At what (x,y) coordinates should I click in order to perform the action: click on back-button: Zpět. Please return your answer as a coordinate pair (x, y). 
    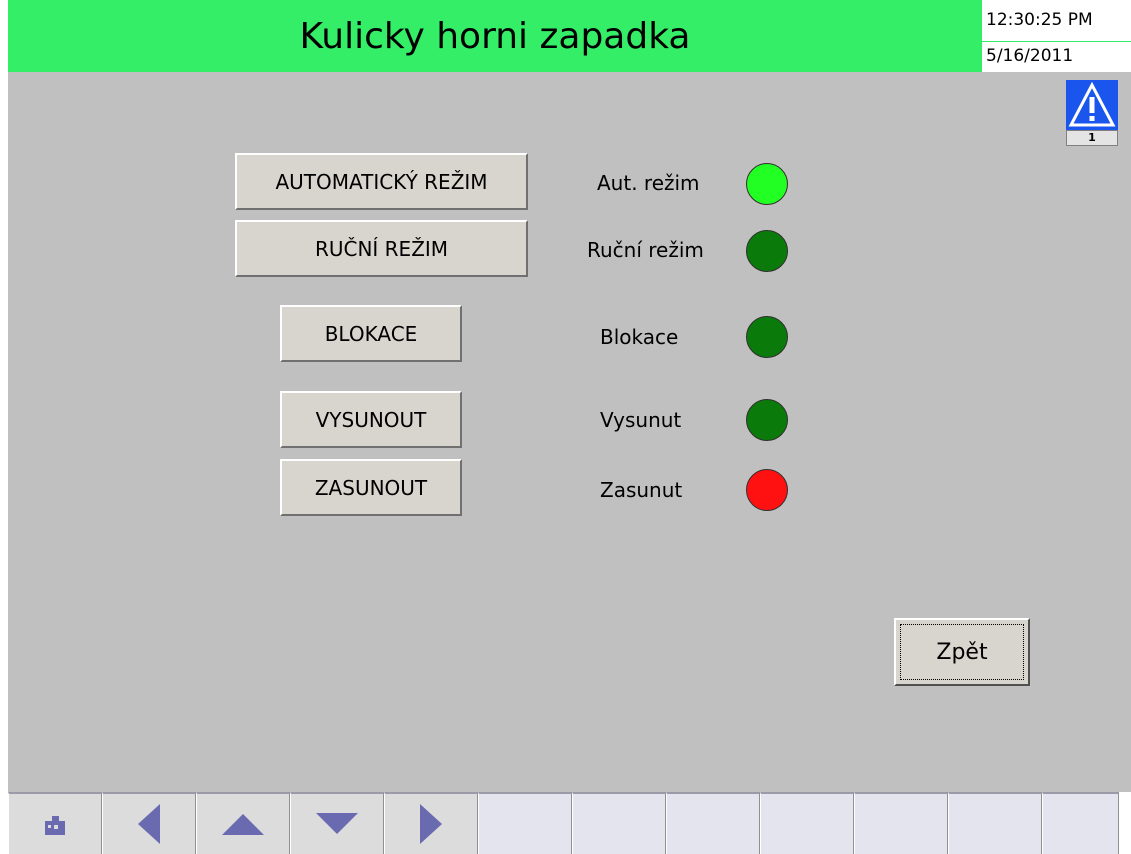
    Looking at the image, I should click on (962, 652).